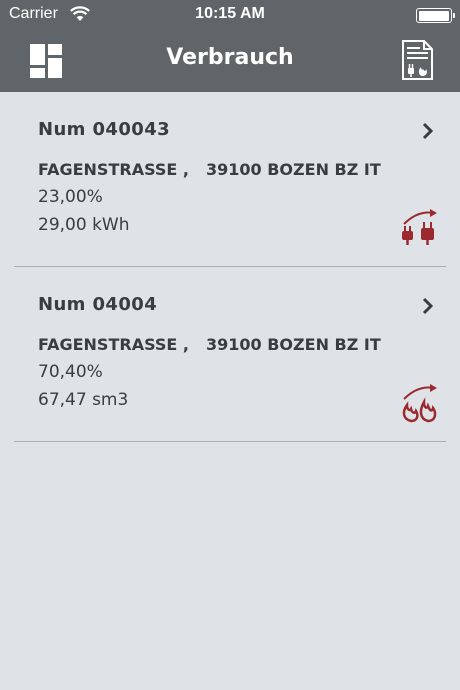  What do you see at coordinates (230, 57) in the screenshot?
I see `page-title: Verbrauch` at bounding box center [230, 57].